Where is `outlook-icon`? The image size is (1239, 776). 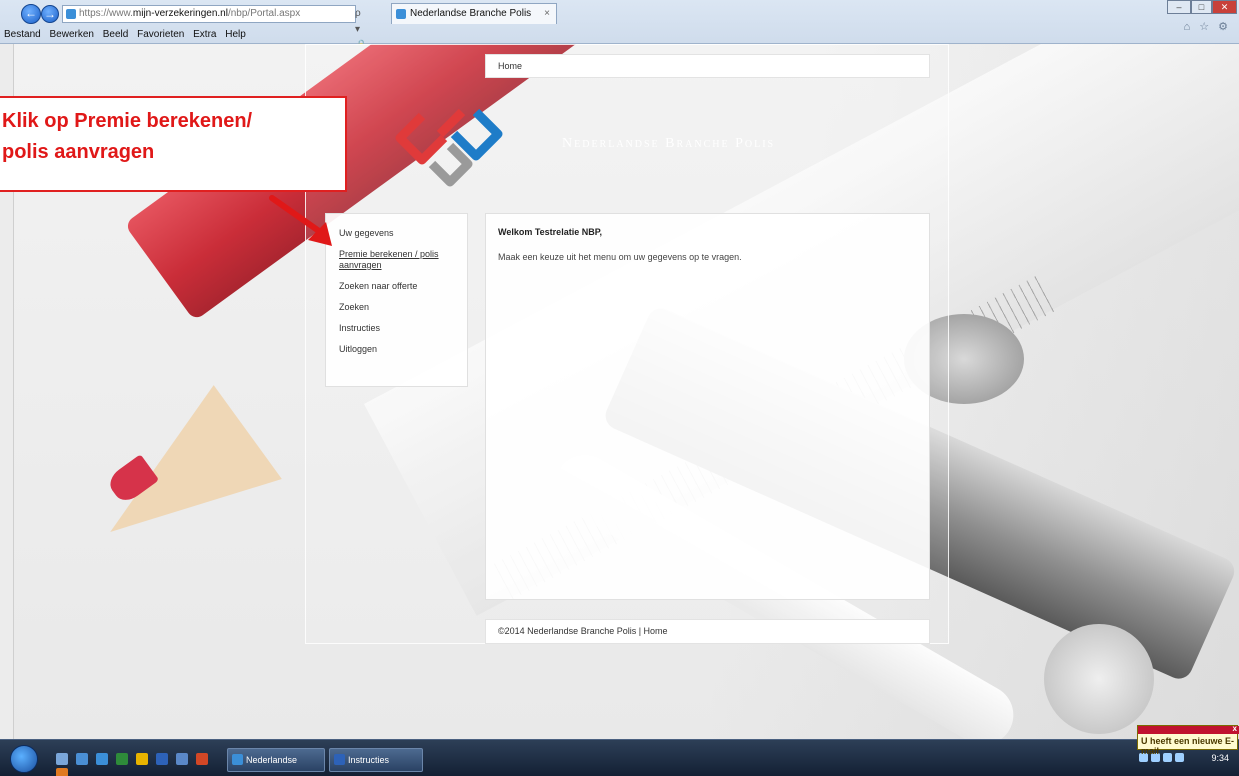
outlook-icon is located at coordinates (142, 759).